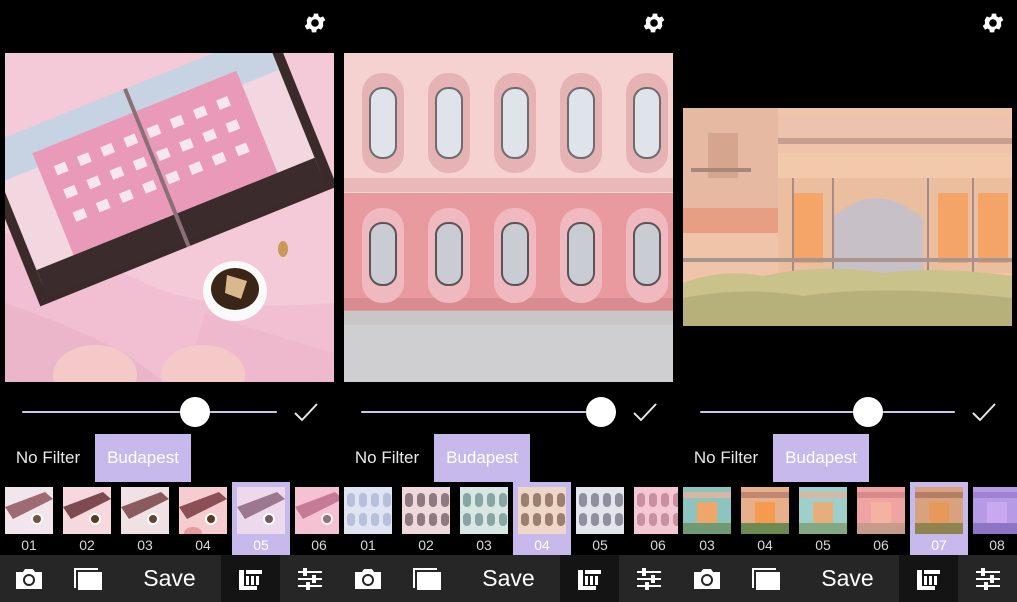 The width and height of the screenshot is (1017, 602). What do you see at coordinates (939, 518) in the screenshot?
I see `filter-thumbnail-selected: 07` at bounding box center [939, 518].